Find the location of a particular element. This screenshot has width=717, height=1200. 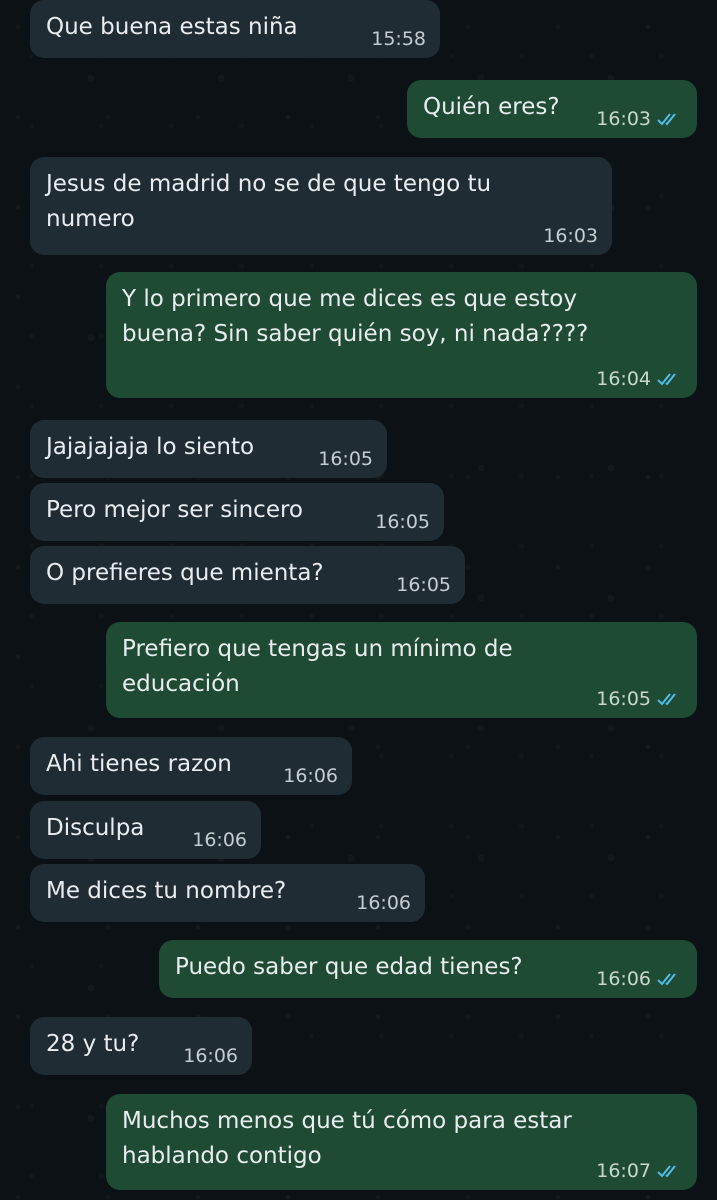

message-bubble-incoming: 28 y tu? 16:06 is located at coordinates (141, 1046).